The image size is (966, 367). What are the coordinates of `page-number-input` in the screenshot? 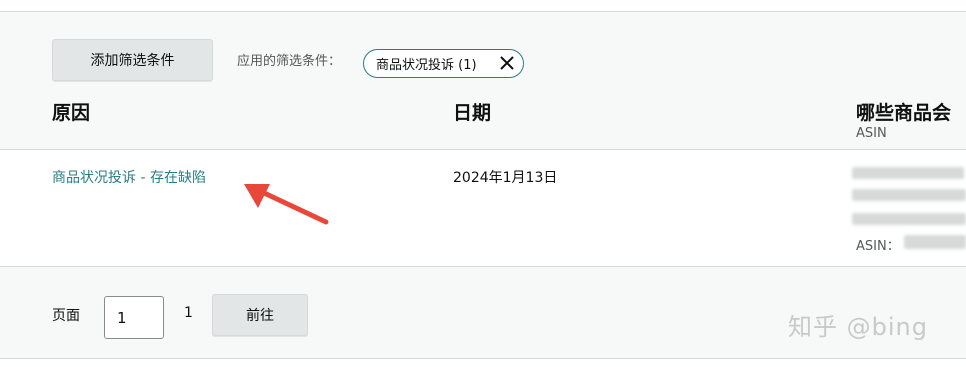 It's located at (134, 317).